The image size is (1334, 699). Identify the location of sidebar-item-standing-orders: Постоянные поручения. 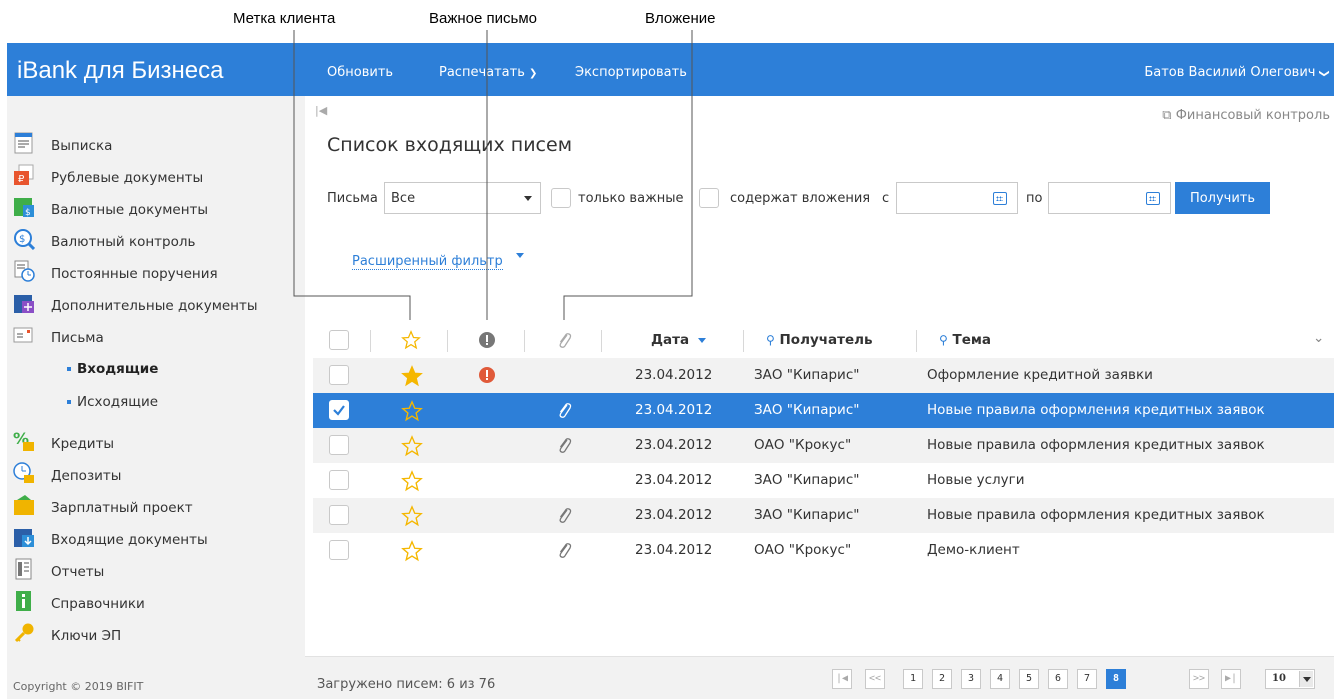
(156, 274).